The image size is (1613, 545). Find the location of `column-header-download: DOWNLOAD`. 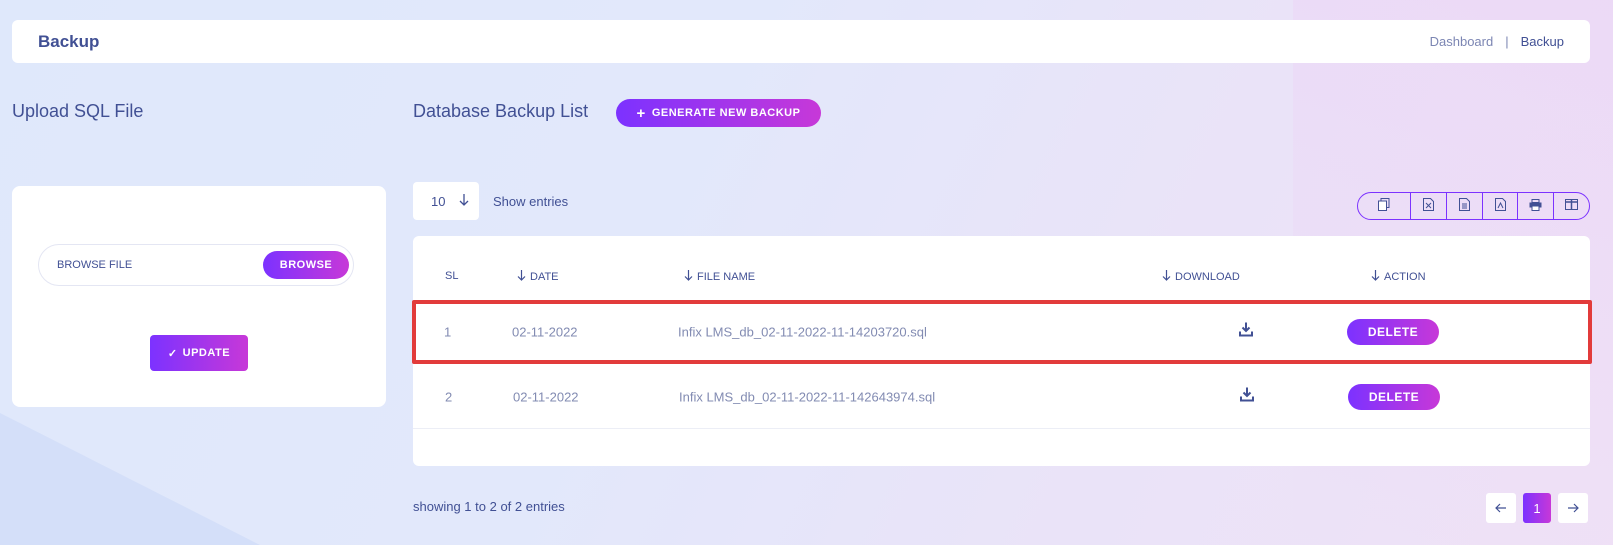

column-header-download: DOWNLOAD is located at coordinates (1201, 277).